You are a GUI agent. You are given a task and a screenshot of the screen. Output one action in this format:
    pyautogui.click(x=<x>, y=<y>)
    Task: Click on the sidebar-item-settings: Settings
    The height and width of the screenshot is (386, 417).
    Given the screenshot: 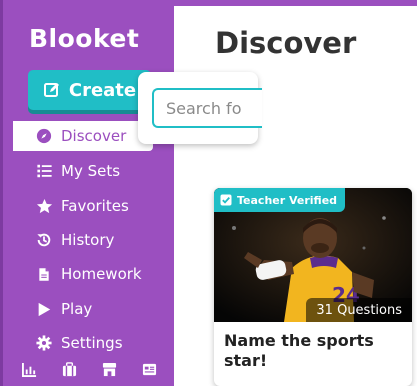 What is the action you would take?
    pyautogui.click(x=83, y=343)
    